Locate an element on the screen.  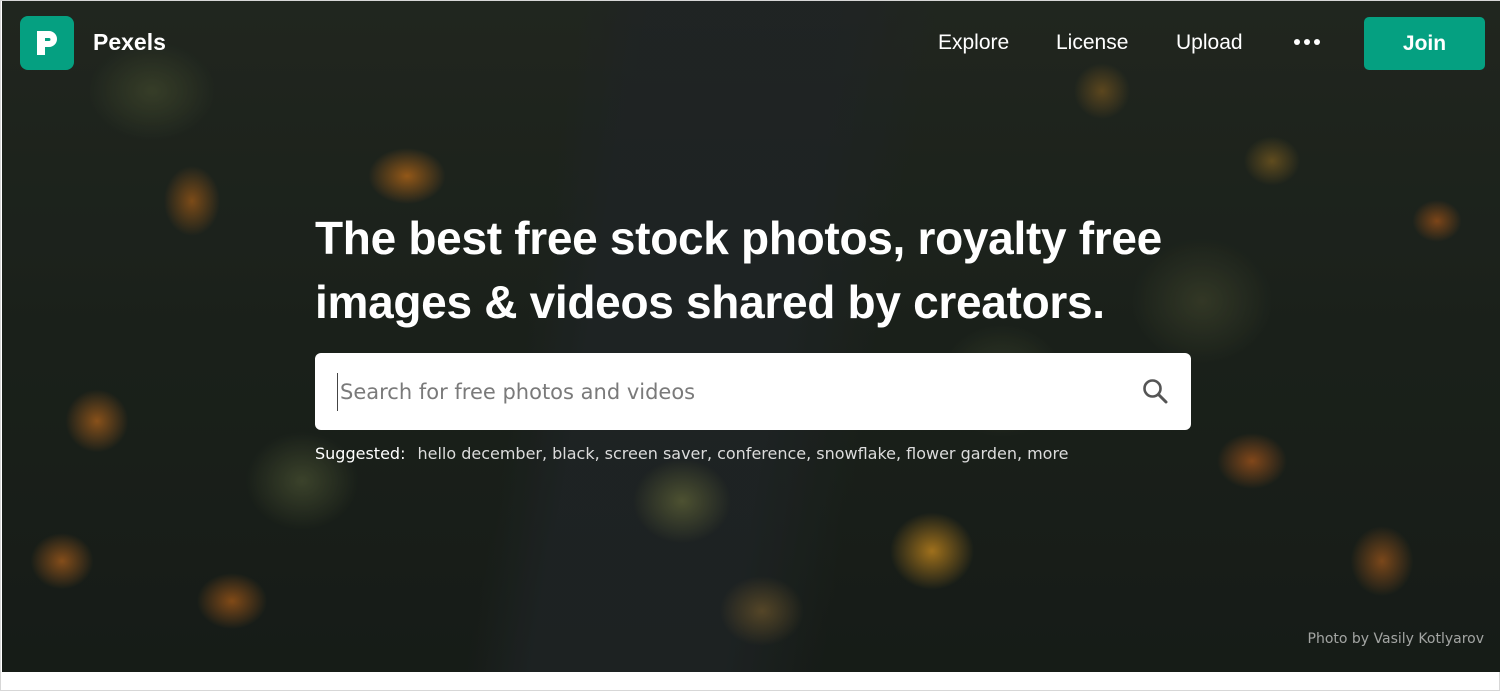
suggestion-flower-garden: flower garden is located at coordinates (961, 453).